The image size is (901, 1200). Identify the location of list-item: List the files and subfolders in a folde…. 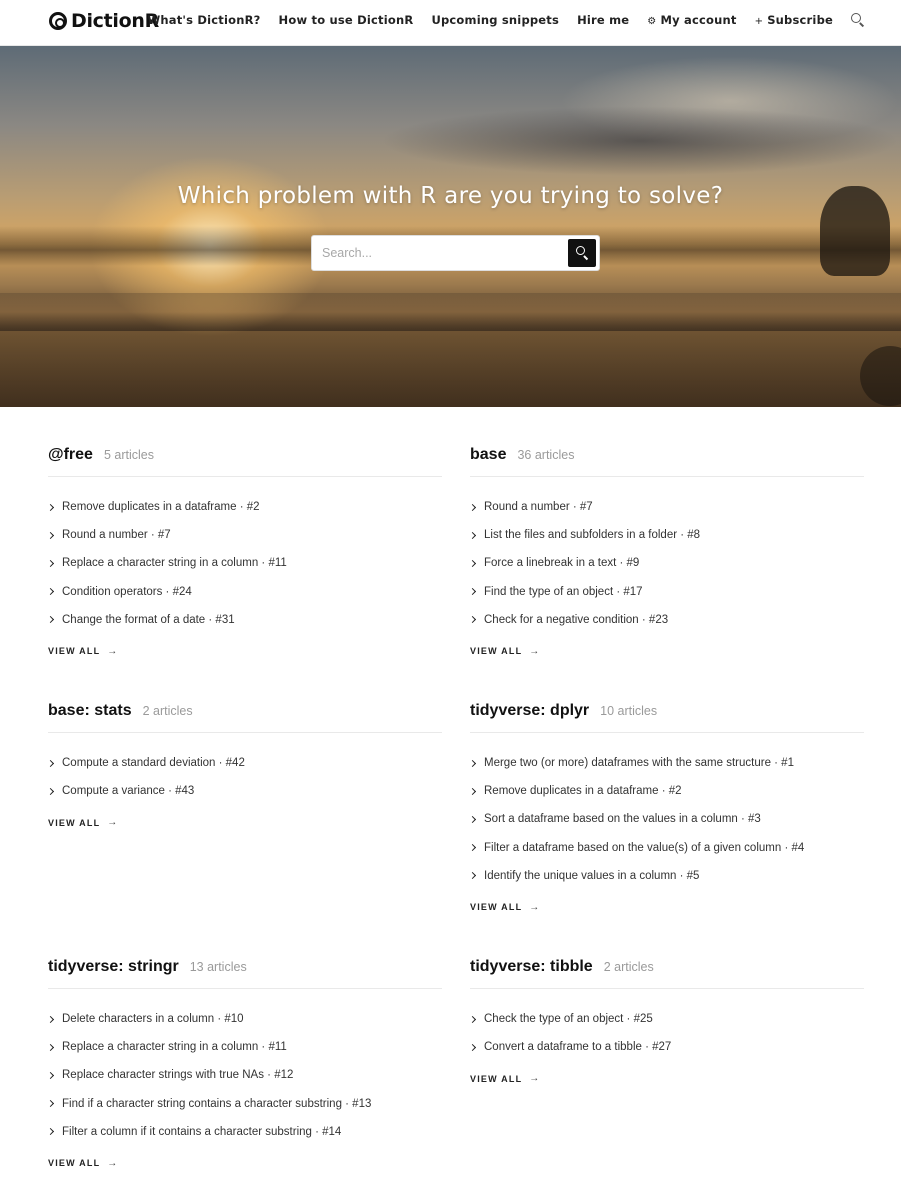
(666, 535).